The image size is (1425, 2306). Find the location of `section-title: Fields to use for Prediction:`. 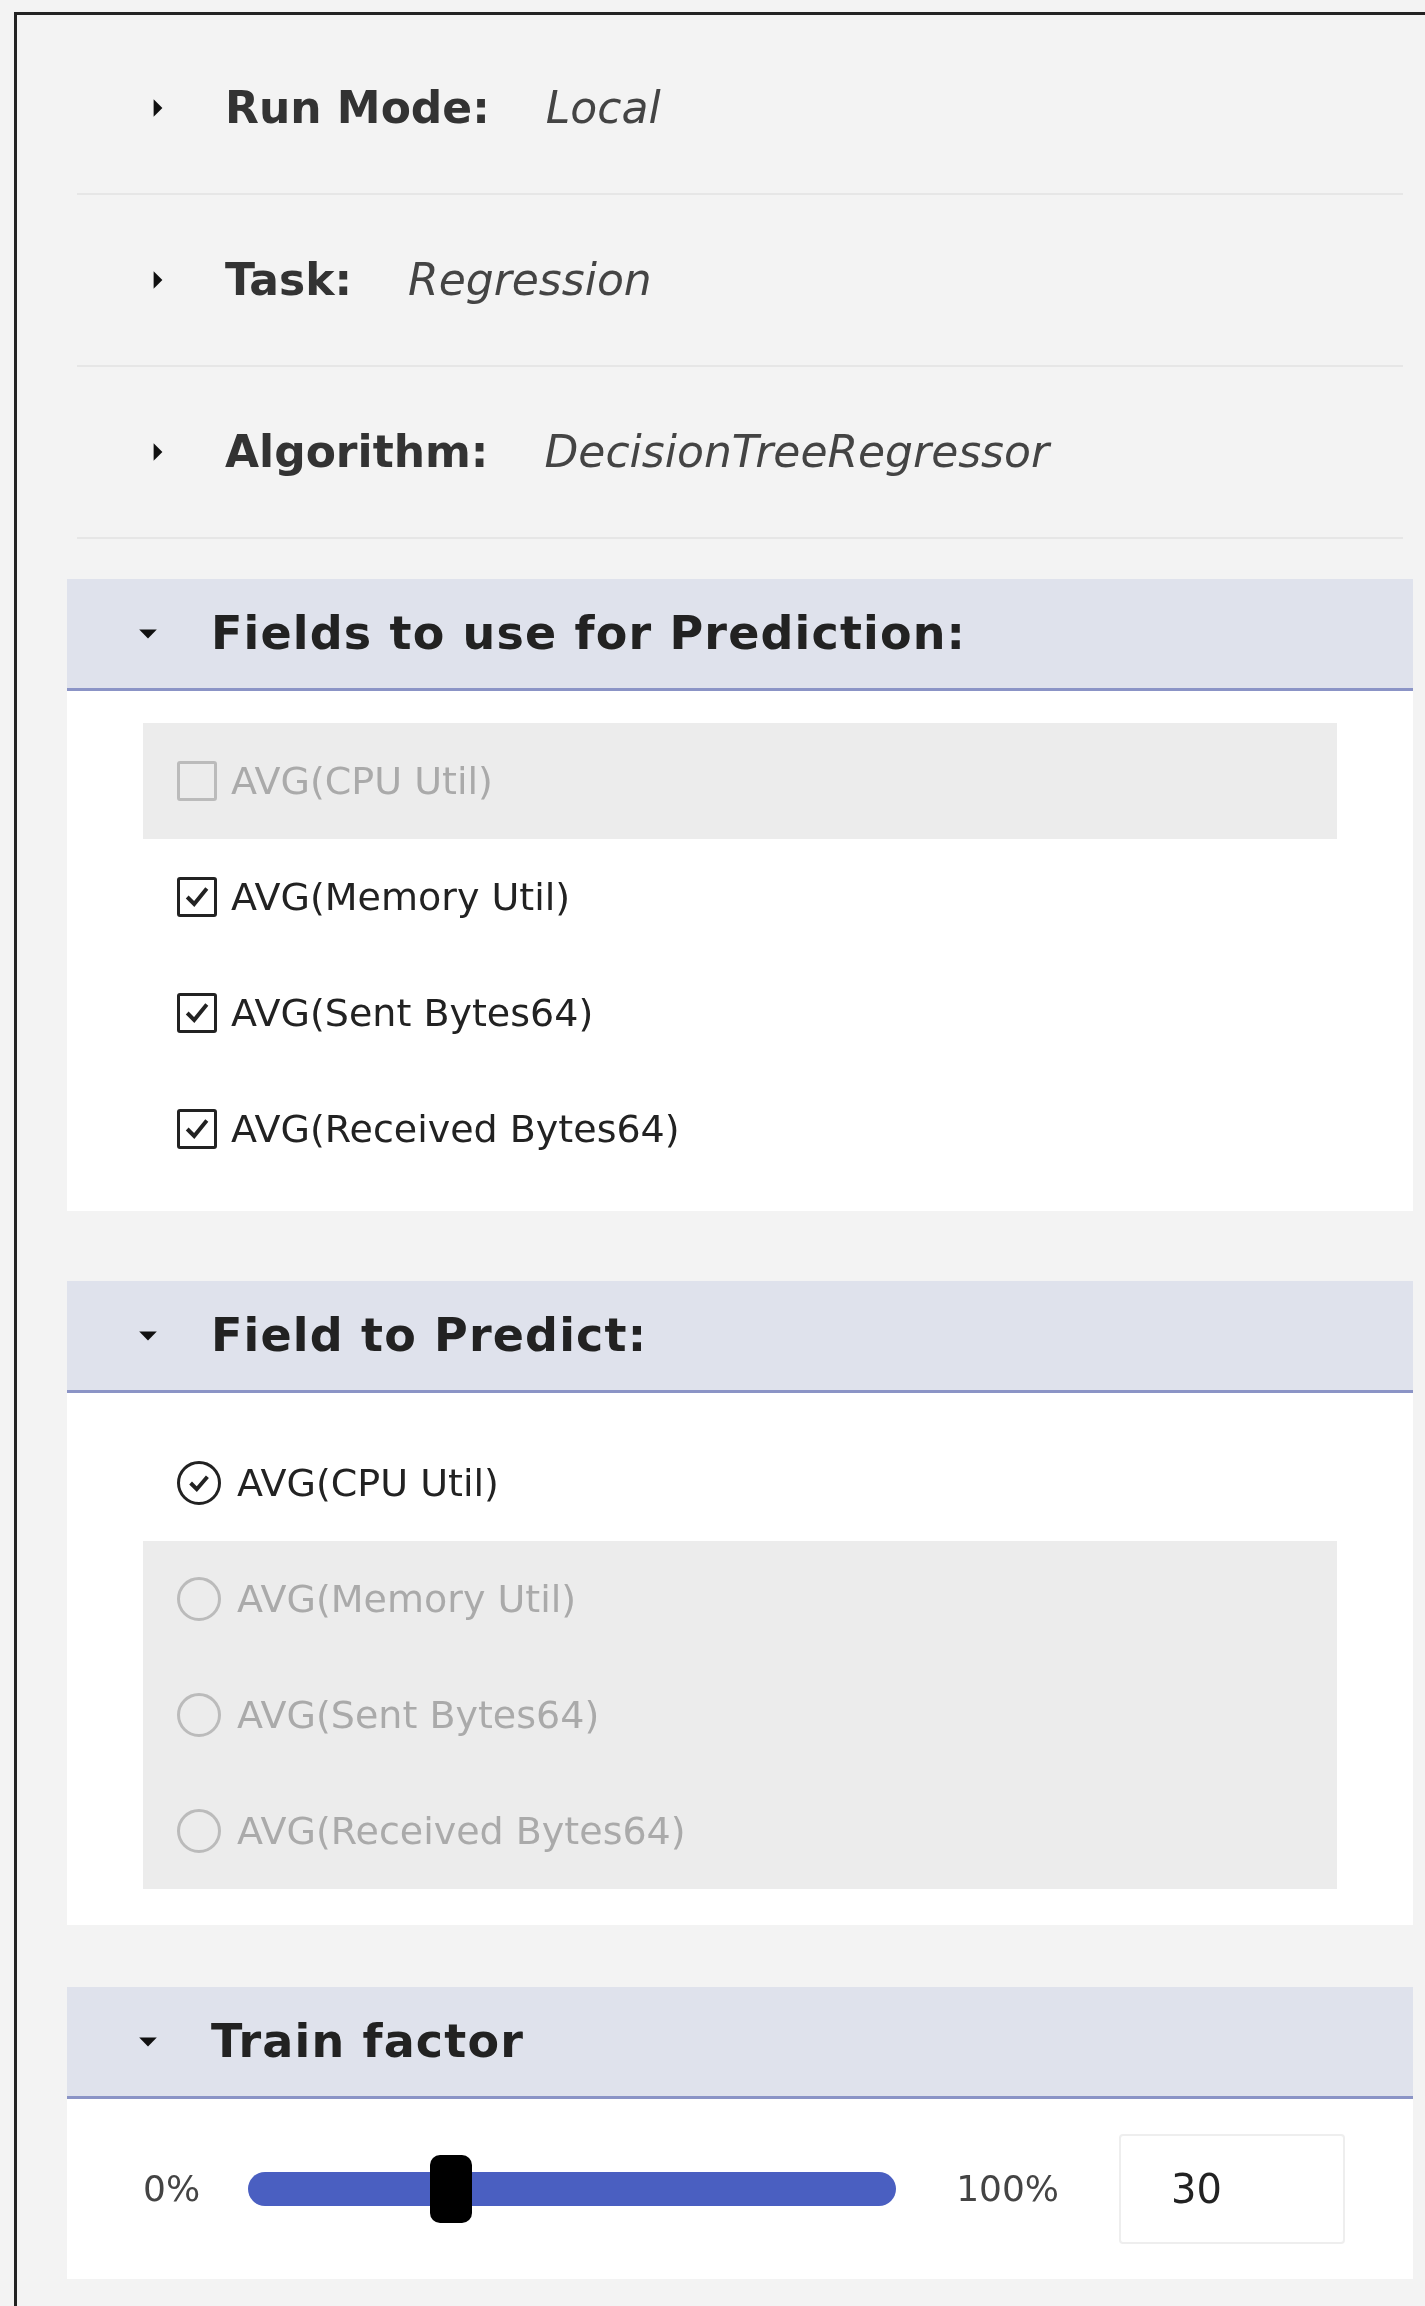

section-title: Fields to use for Prediction: is located at coordinates (589, 633).